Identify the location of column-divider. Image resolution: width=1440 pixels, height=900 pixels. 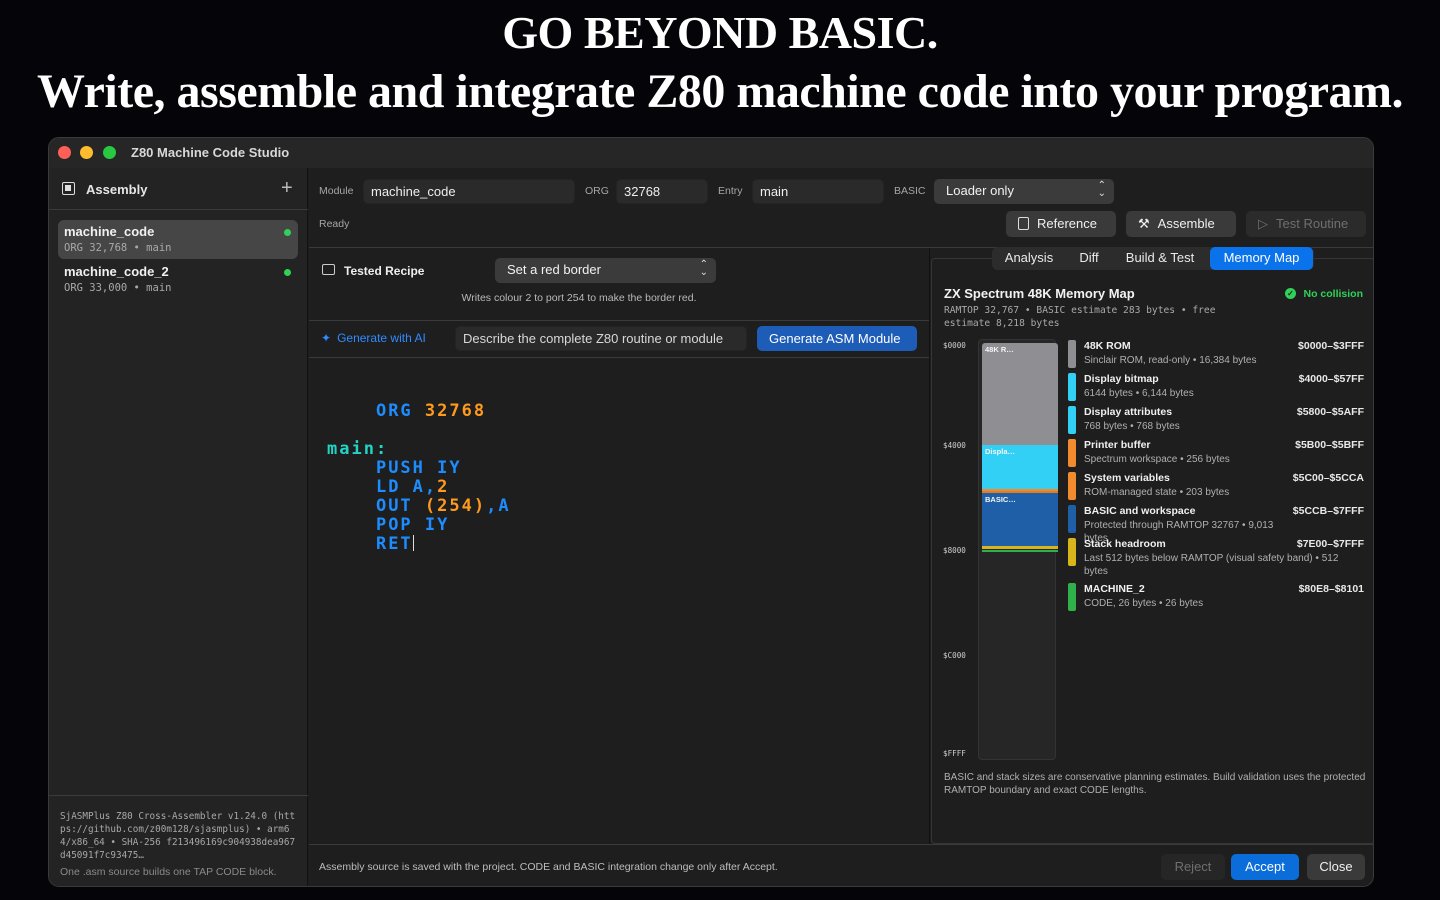
(929, 546).